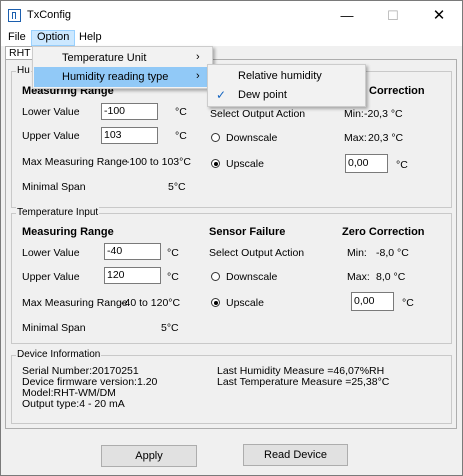  What do you see at coordinates (23, 70) in the screenshot?
I see `humidity-group-label: Hu` at bounding box center [23, 70].